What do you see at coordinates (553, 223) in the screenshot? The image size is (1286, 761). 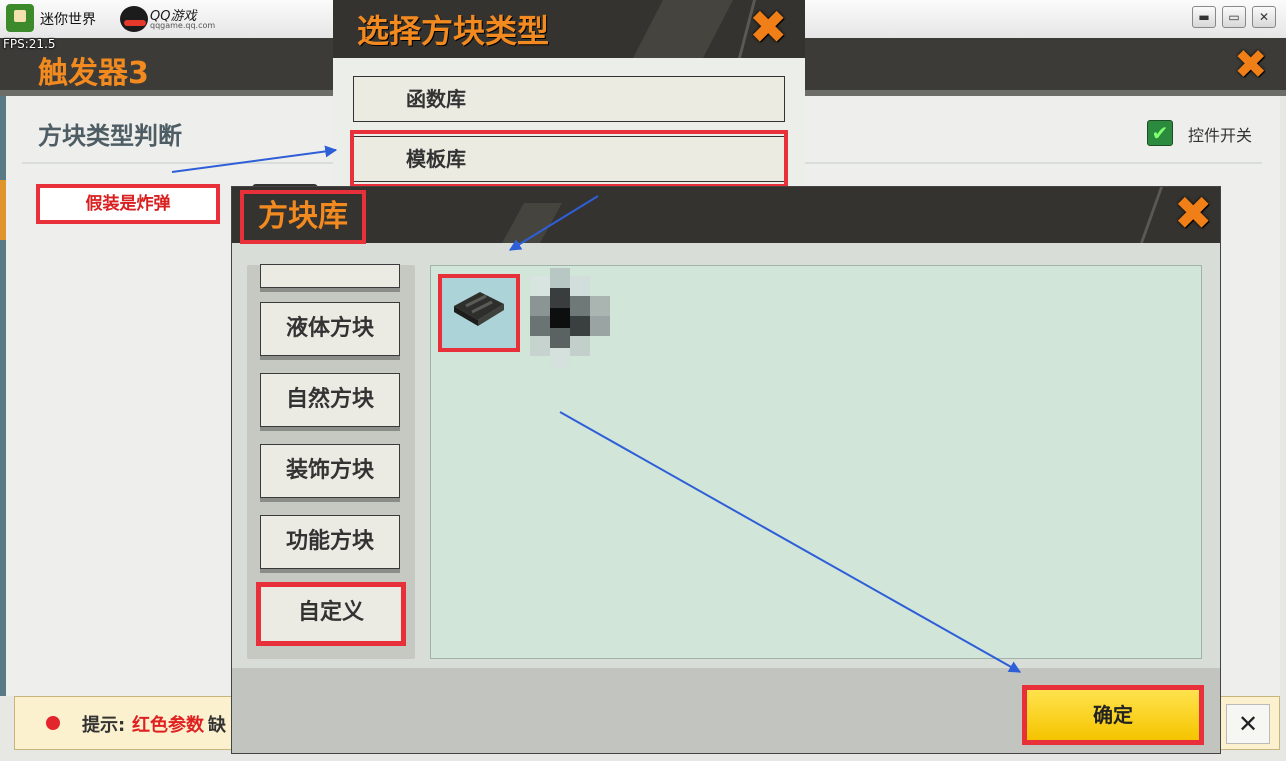 I see `arrow-to-library` at bounding box center [553, 223].